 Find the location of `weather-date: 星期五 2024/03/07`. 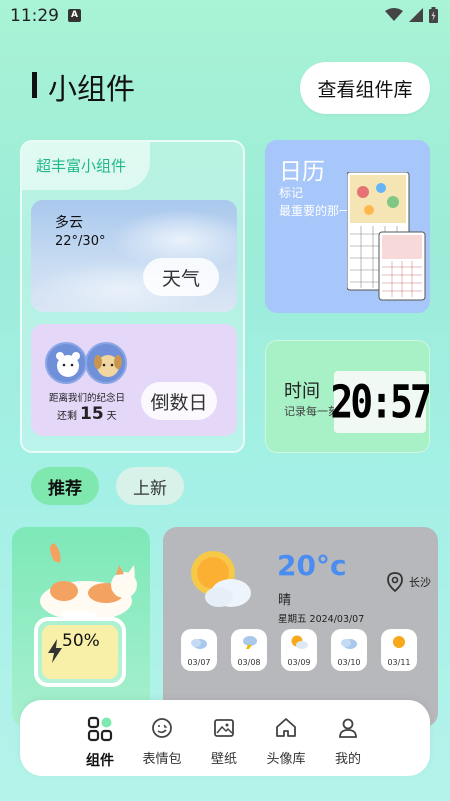

weather-date: 星期五 2024/03/07 is located at coordinates (321, 619).